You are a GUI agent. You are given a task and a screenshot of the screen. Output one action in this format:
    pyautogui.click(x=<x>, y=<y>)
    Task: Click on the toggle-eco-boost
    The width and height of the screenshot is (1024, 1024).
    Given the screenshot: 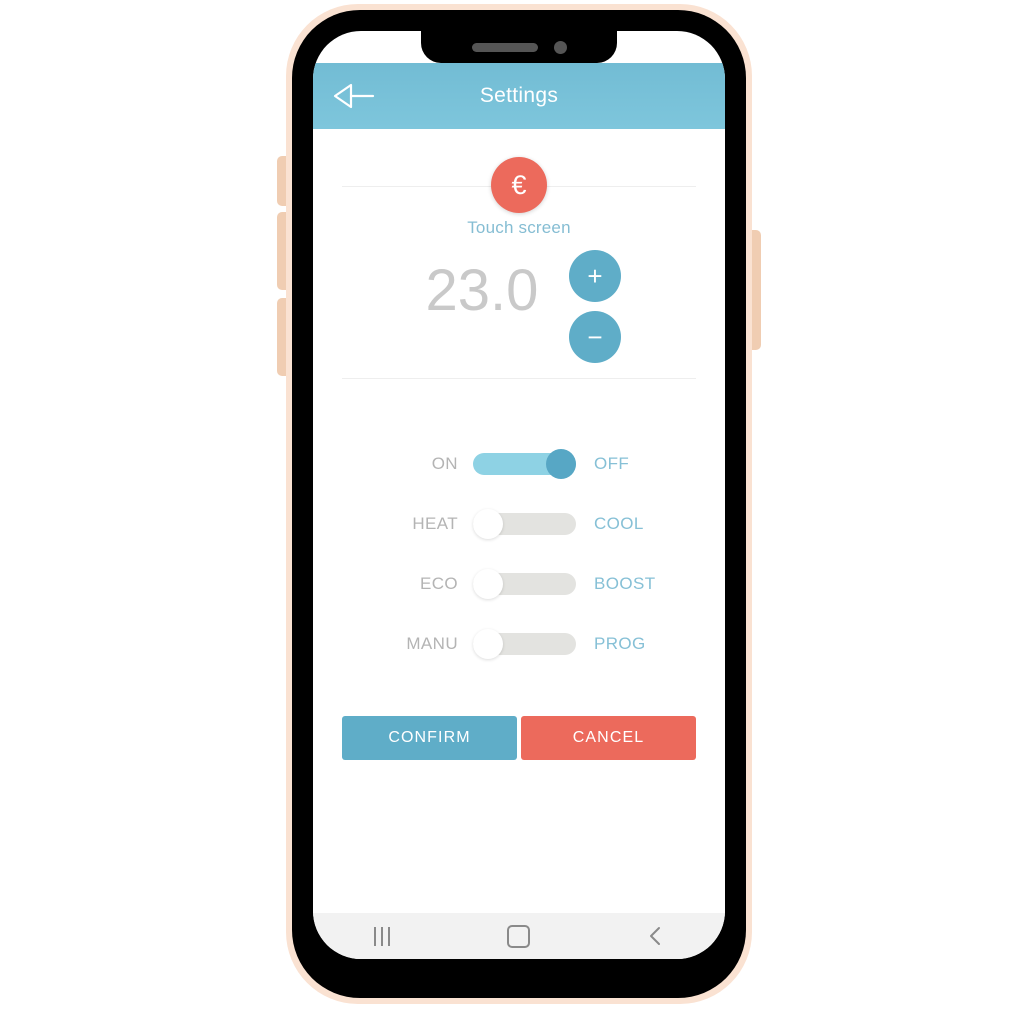 What is the action you would take?
    pyautogui.click(x=524, y=584)
    